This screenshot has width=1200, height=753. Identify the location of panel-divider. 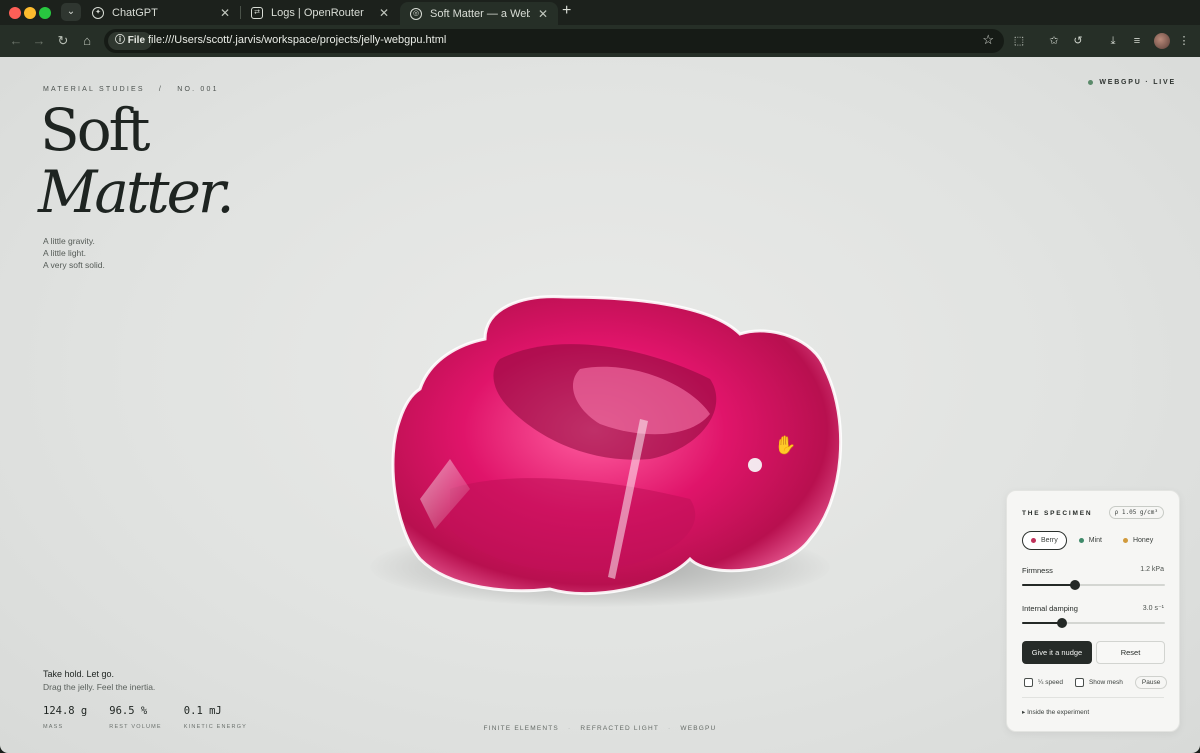
(1093, 697).